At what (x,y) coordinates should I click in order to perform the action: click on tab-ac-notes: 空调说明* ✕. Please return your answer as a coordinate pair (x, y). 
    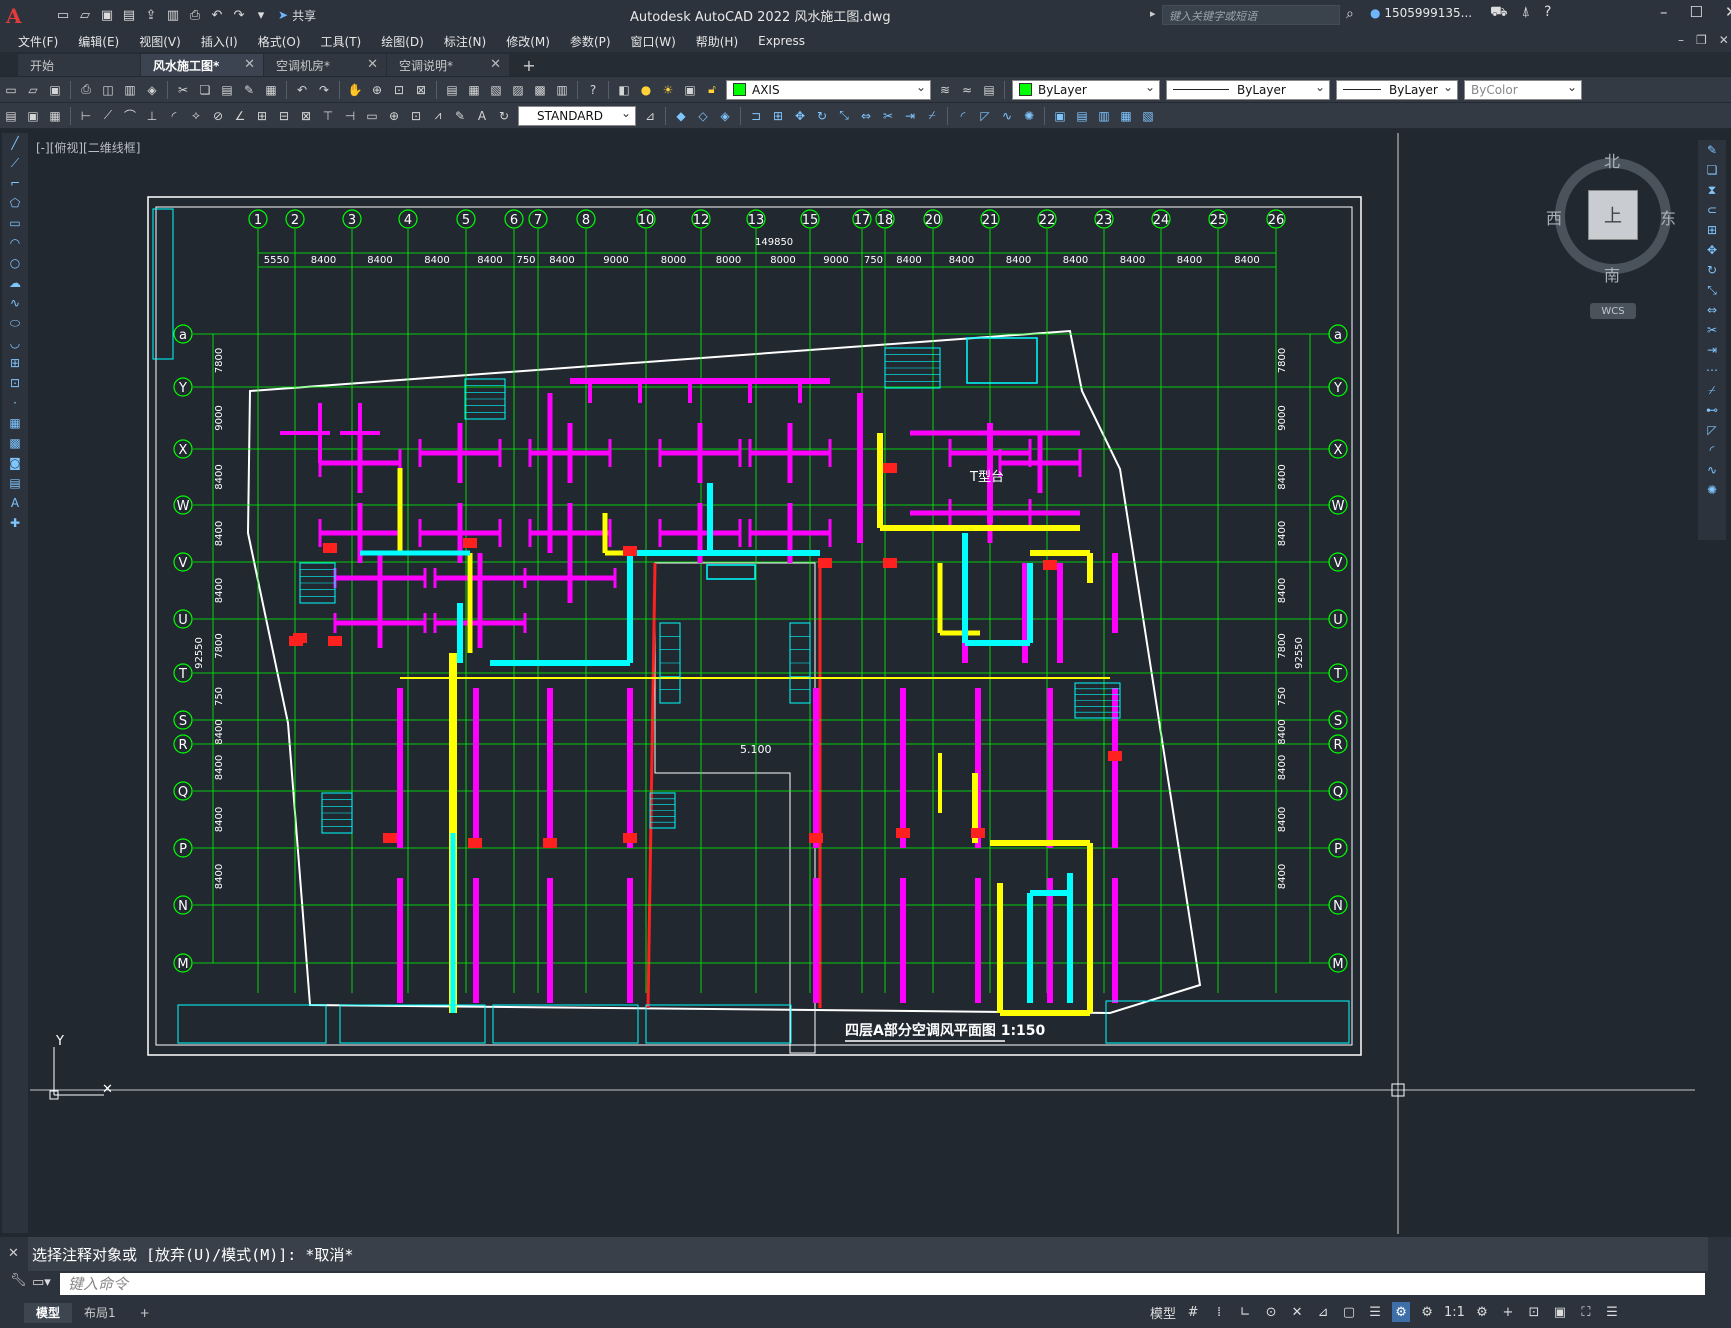
    Looking at the image, I should click on (448, 65).